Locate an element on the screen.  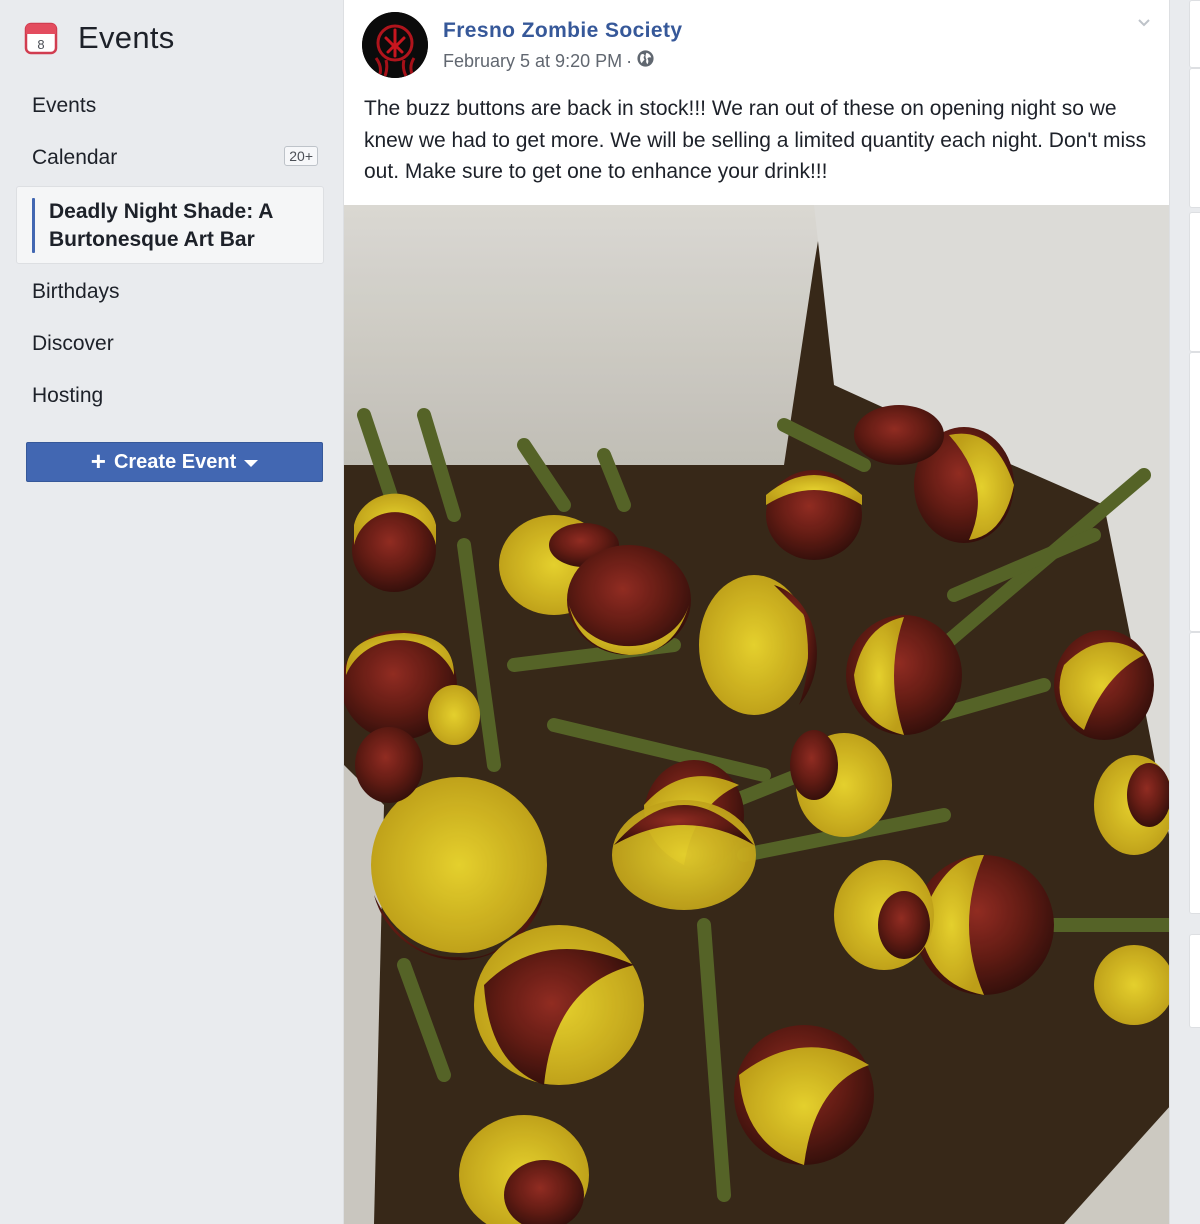
caret-down-icon is located at coordinates (251, 463).